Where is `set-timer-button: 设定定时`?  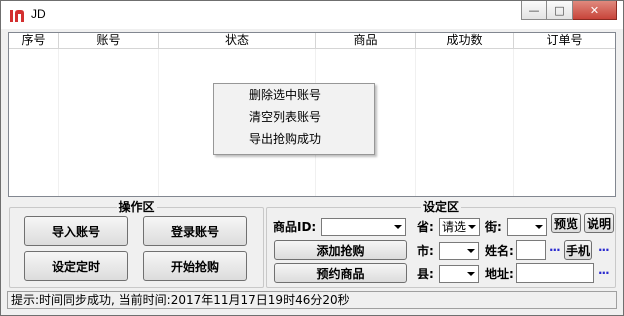
set-timer-button: 设定定时 is located at coordinates (76, 266).